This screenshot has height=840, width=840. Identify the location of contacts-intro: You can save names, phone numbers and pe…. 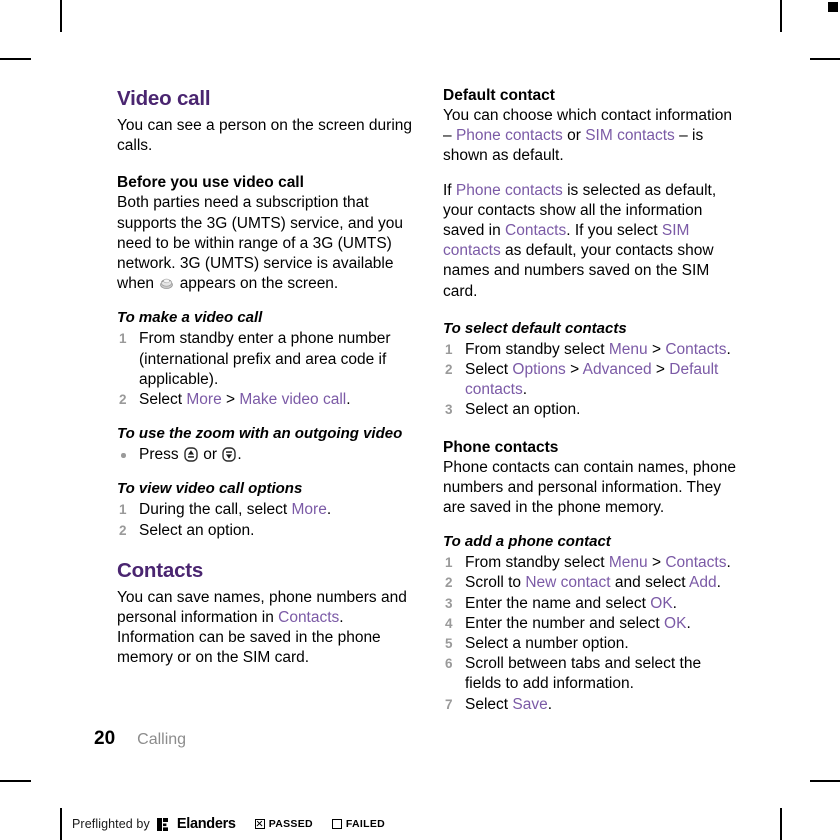
(266, 628).